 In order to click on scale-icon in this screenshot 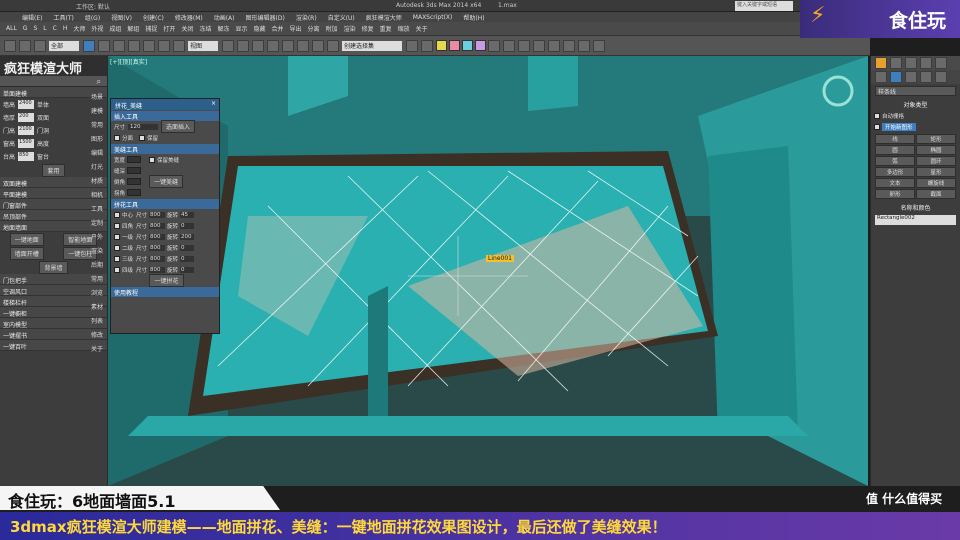, I will do `click(179, 45)`.